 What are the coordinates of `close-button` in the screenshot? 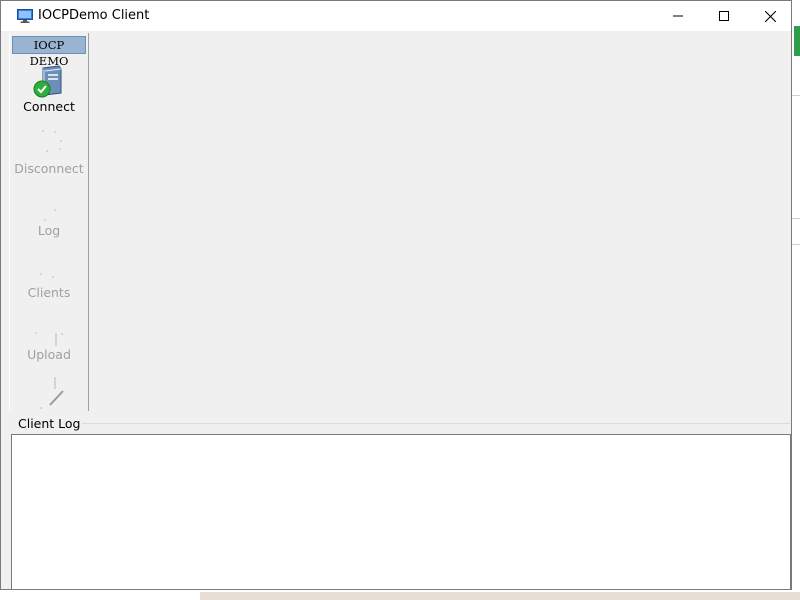 It's located at (770, 16).